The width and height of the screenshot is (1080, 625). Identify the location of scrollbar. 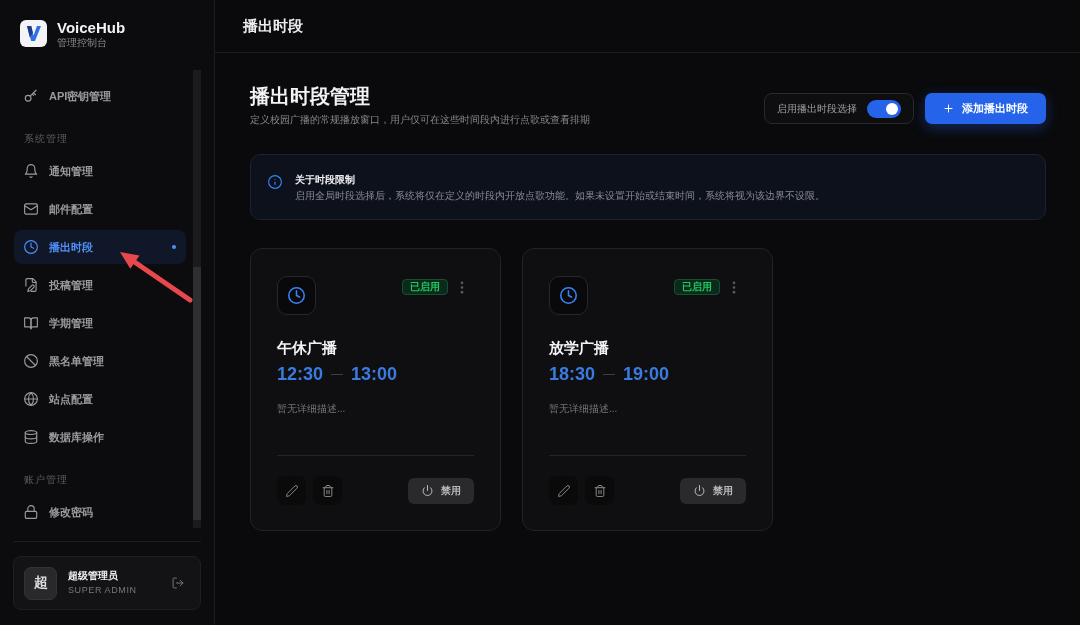
(197, 299).